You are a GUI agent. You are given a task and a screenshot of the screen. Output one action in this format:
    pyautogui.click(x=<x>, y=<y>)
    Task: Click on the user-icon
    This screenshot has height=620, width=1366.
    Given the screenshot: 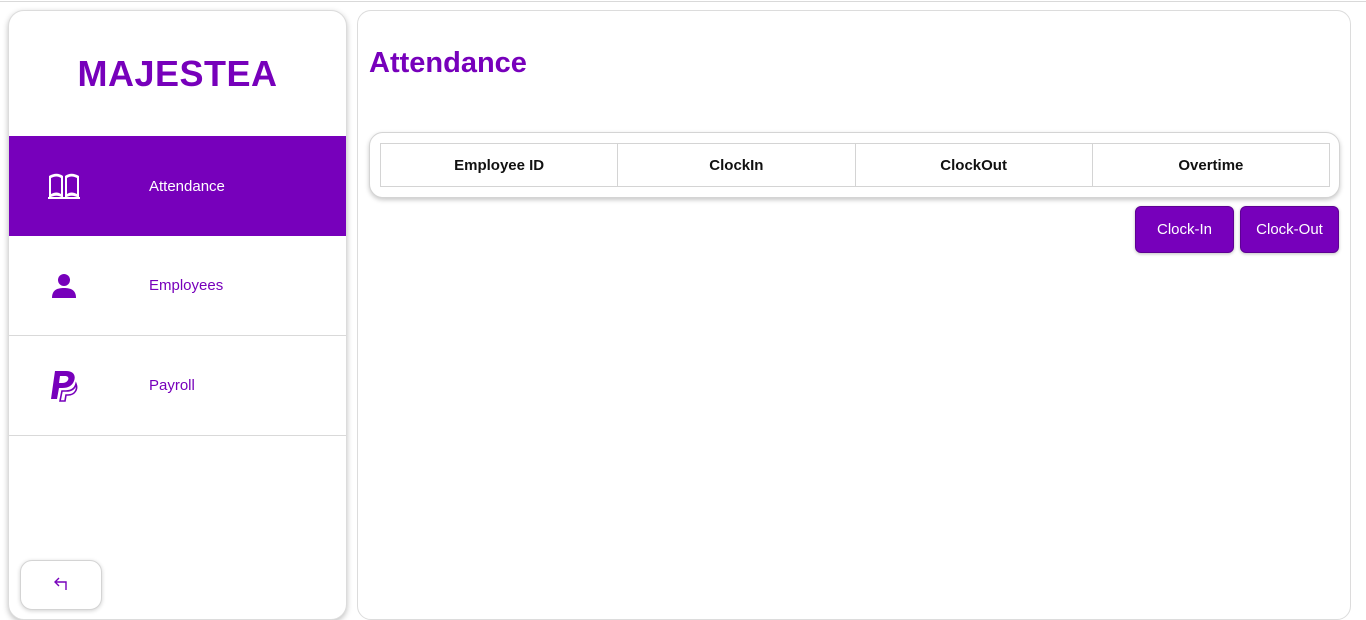 What is the action you would take?
    pyautogui.click(x=64, y=286)
    